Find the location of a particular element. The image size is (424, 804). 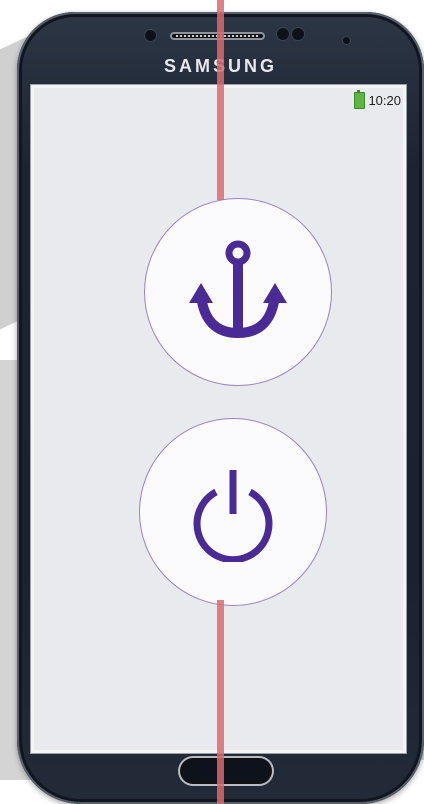

proximity-sensor is located at coordinates (283, 34).